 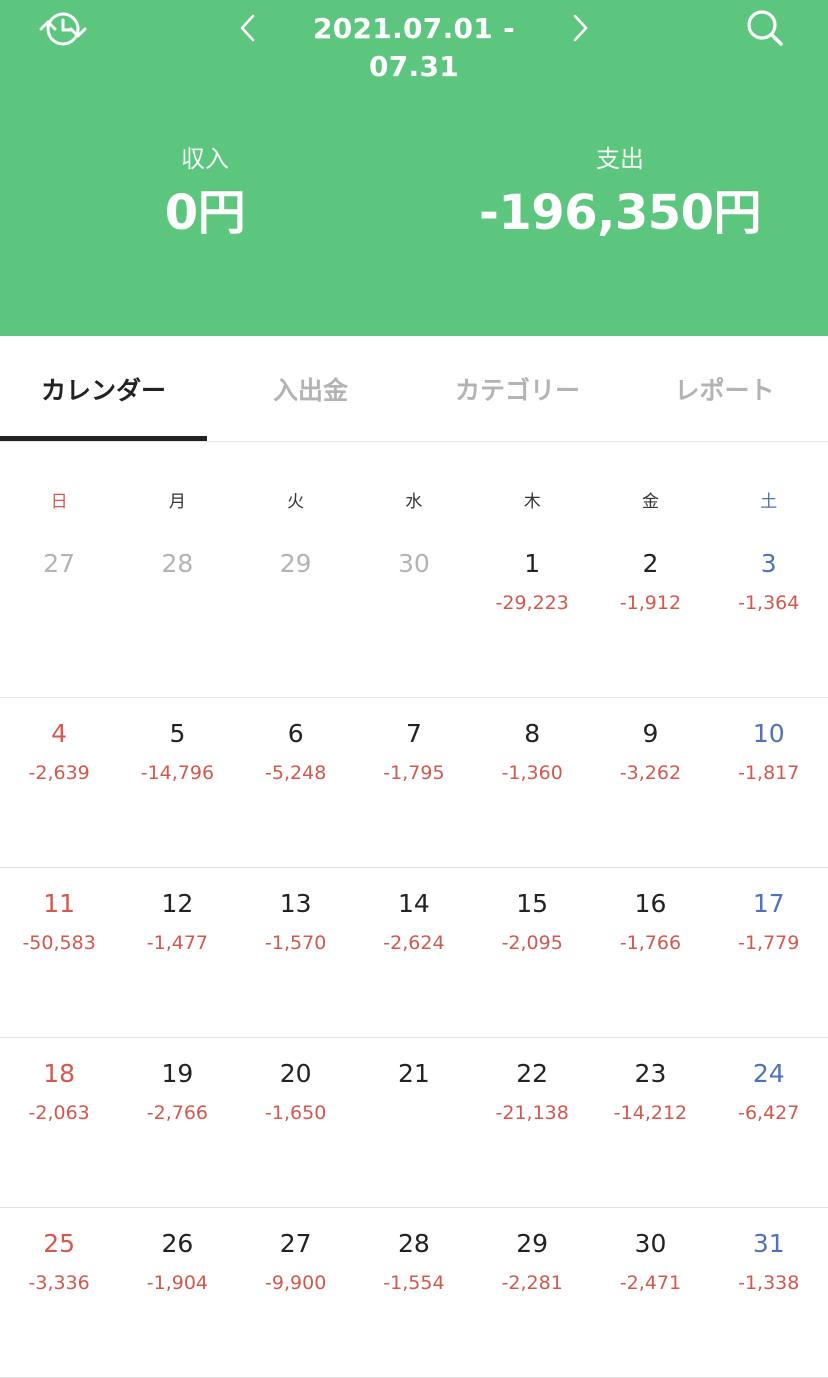 What do you see at coordinates (177, 612) in the screenshot?
I see `calendar-day: 28` at bounding box center [177, 612].